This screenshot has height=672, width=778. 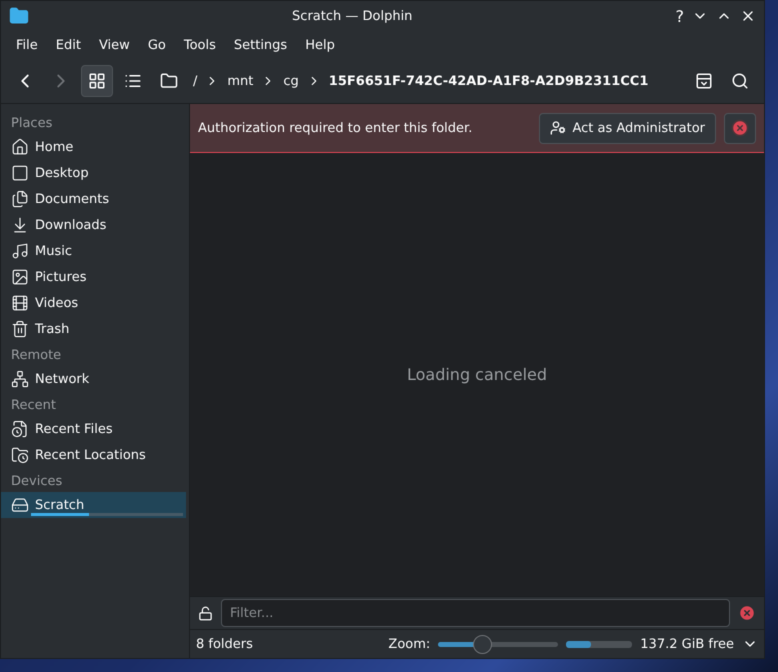 I want to click on space-bar, so click(x=599, y=644).